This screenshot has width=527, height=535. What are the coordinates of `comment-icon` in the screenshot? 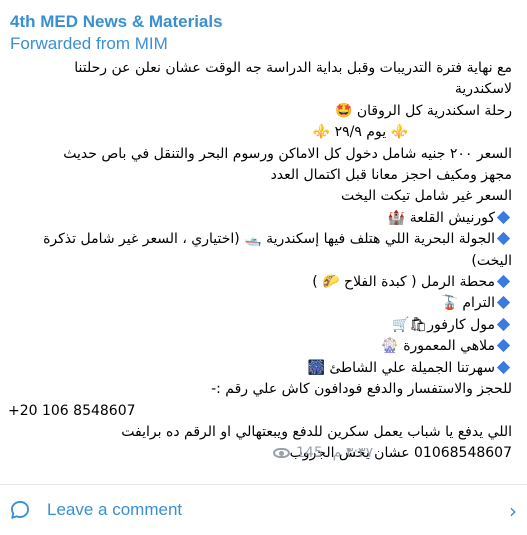 It's located at (20, 510).